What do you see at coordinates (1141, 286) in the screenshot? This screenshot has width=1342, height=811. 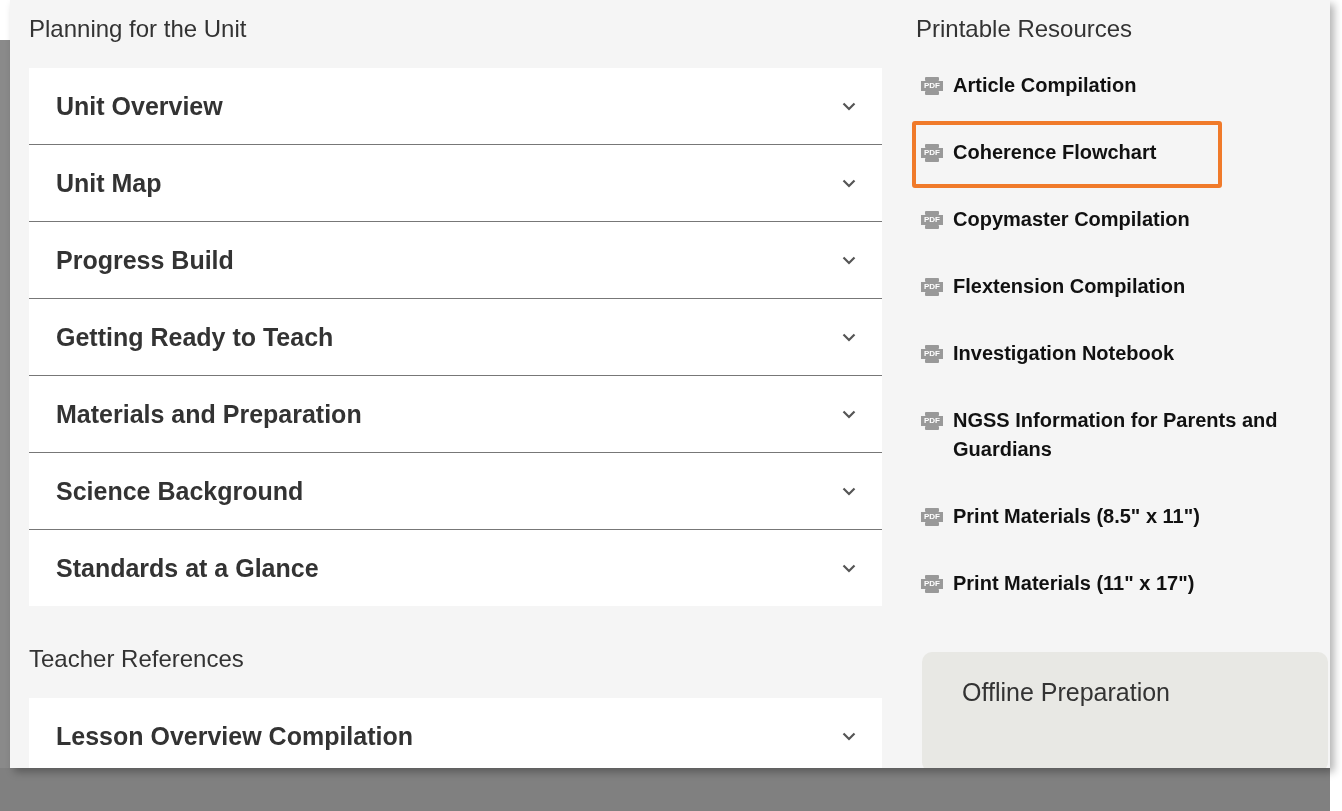 I see `resource-link: Flextension Compilation` at bounding box center [1141, 286].